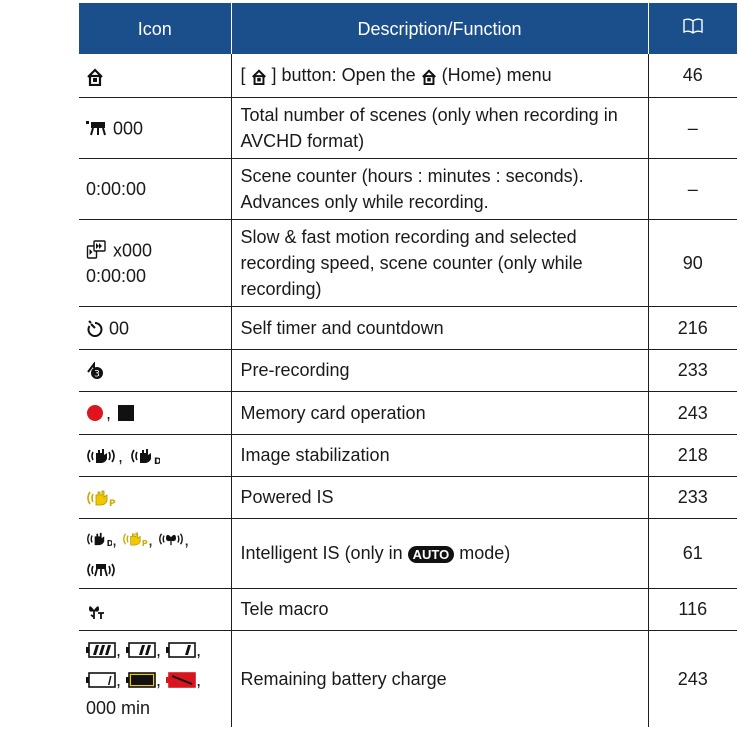  What do you see at coordinates (155, 263) in the screenshot?
I see `icon-cell: x000 0:00:00` at bounding box center [155, 263].